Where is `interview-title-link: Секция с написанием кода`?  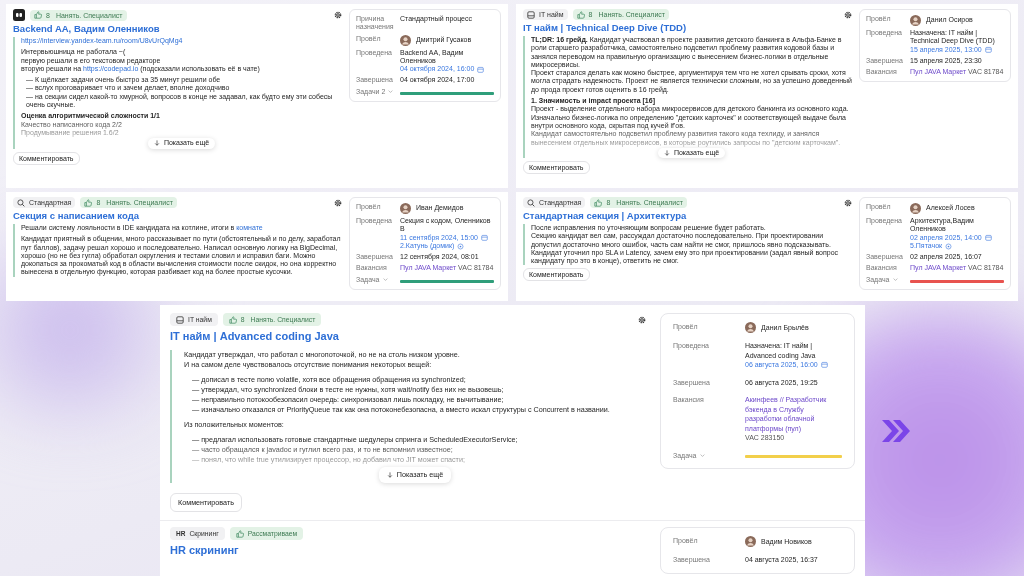
interview-title-link: Секция с написанием кода is located at coordinates (76, 215).